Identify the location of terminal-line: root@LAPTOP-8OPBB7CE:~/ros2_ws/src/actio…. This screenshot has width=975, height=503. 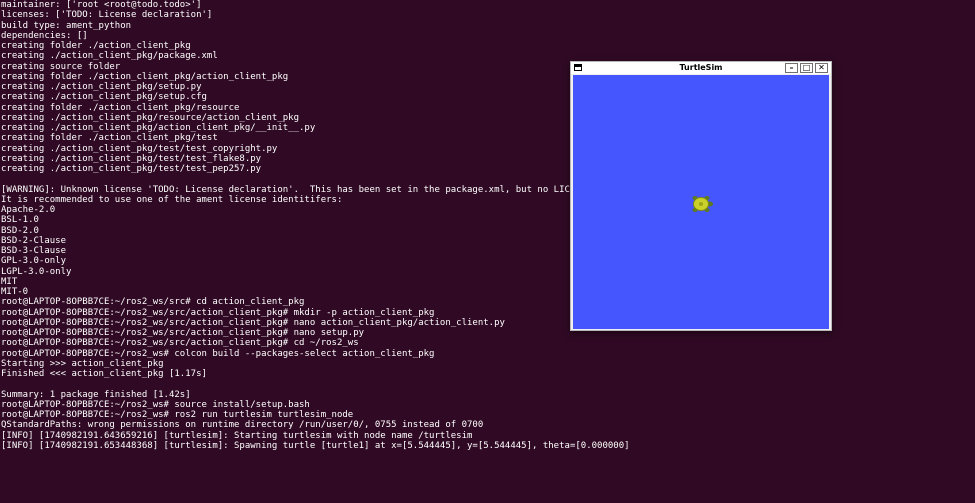
(180, 343).